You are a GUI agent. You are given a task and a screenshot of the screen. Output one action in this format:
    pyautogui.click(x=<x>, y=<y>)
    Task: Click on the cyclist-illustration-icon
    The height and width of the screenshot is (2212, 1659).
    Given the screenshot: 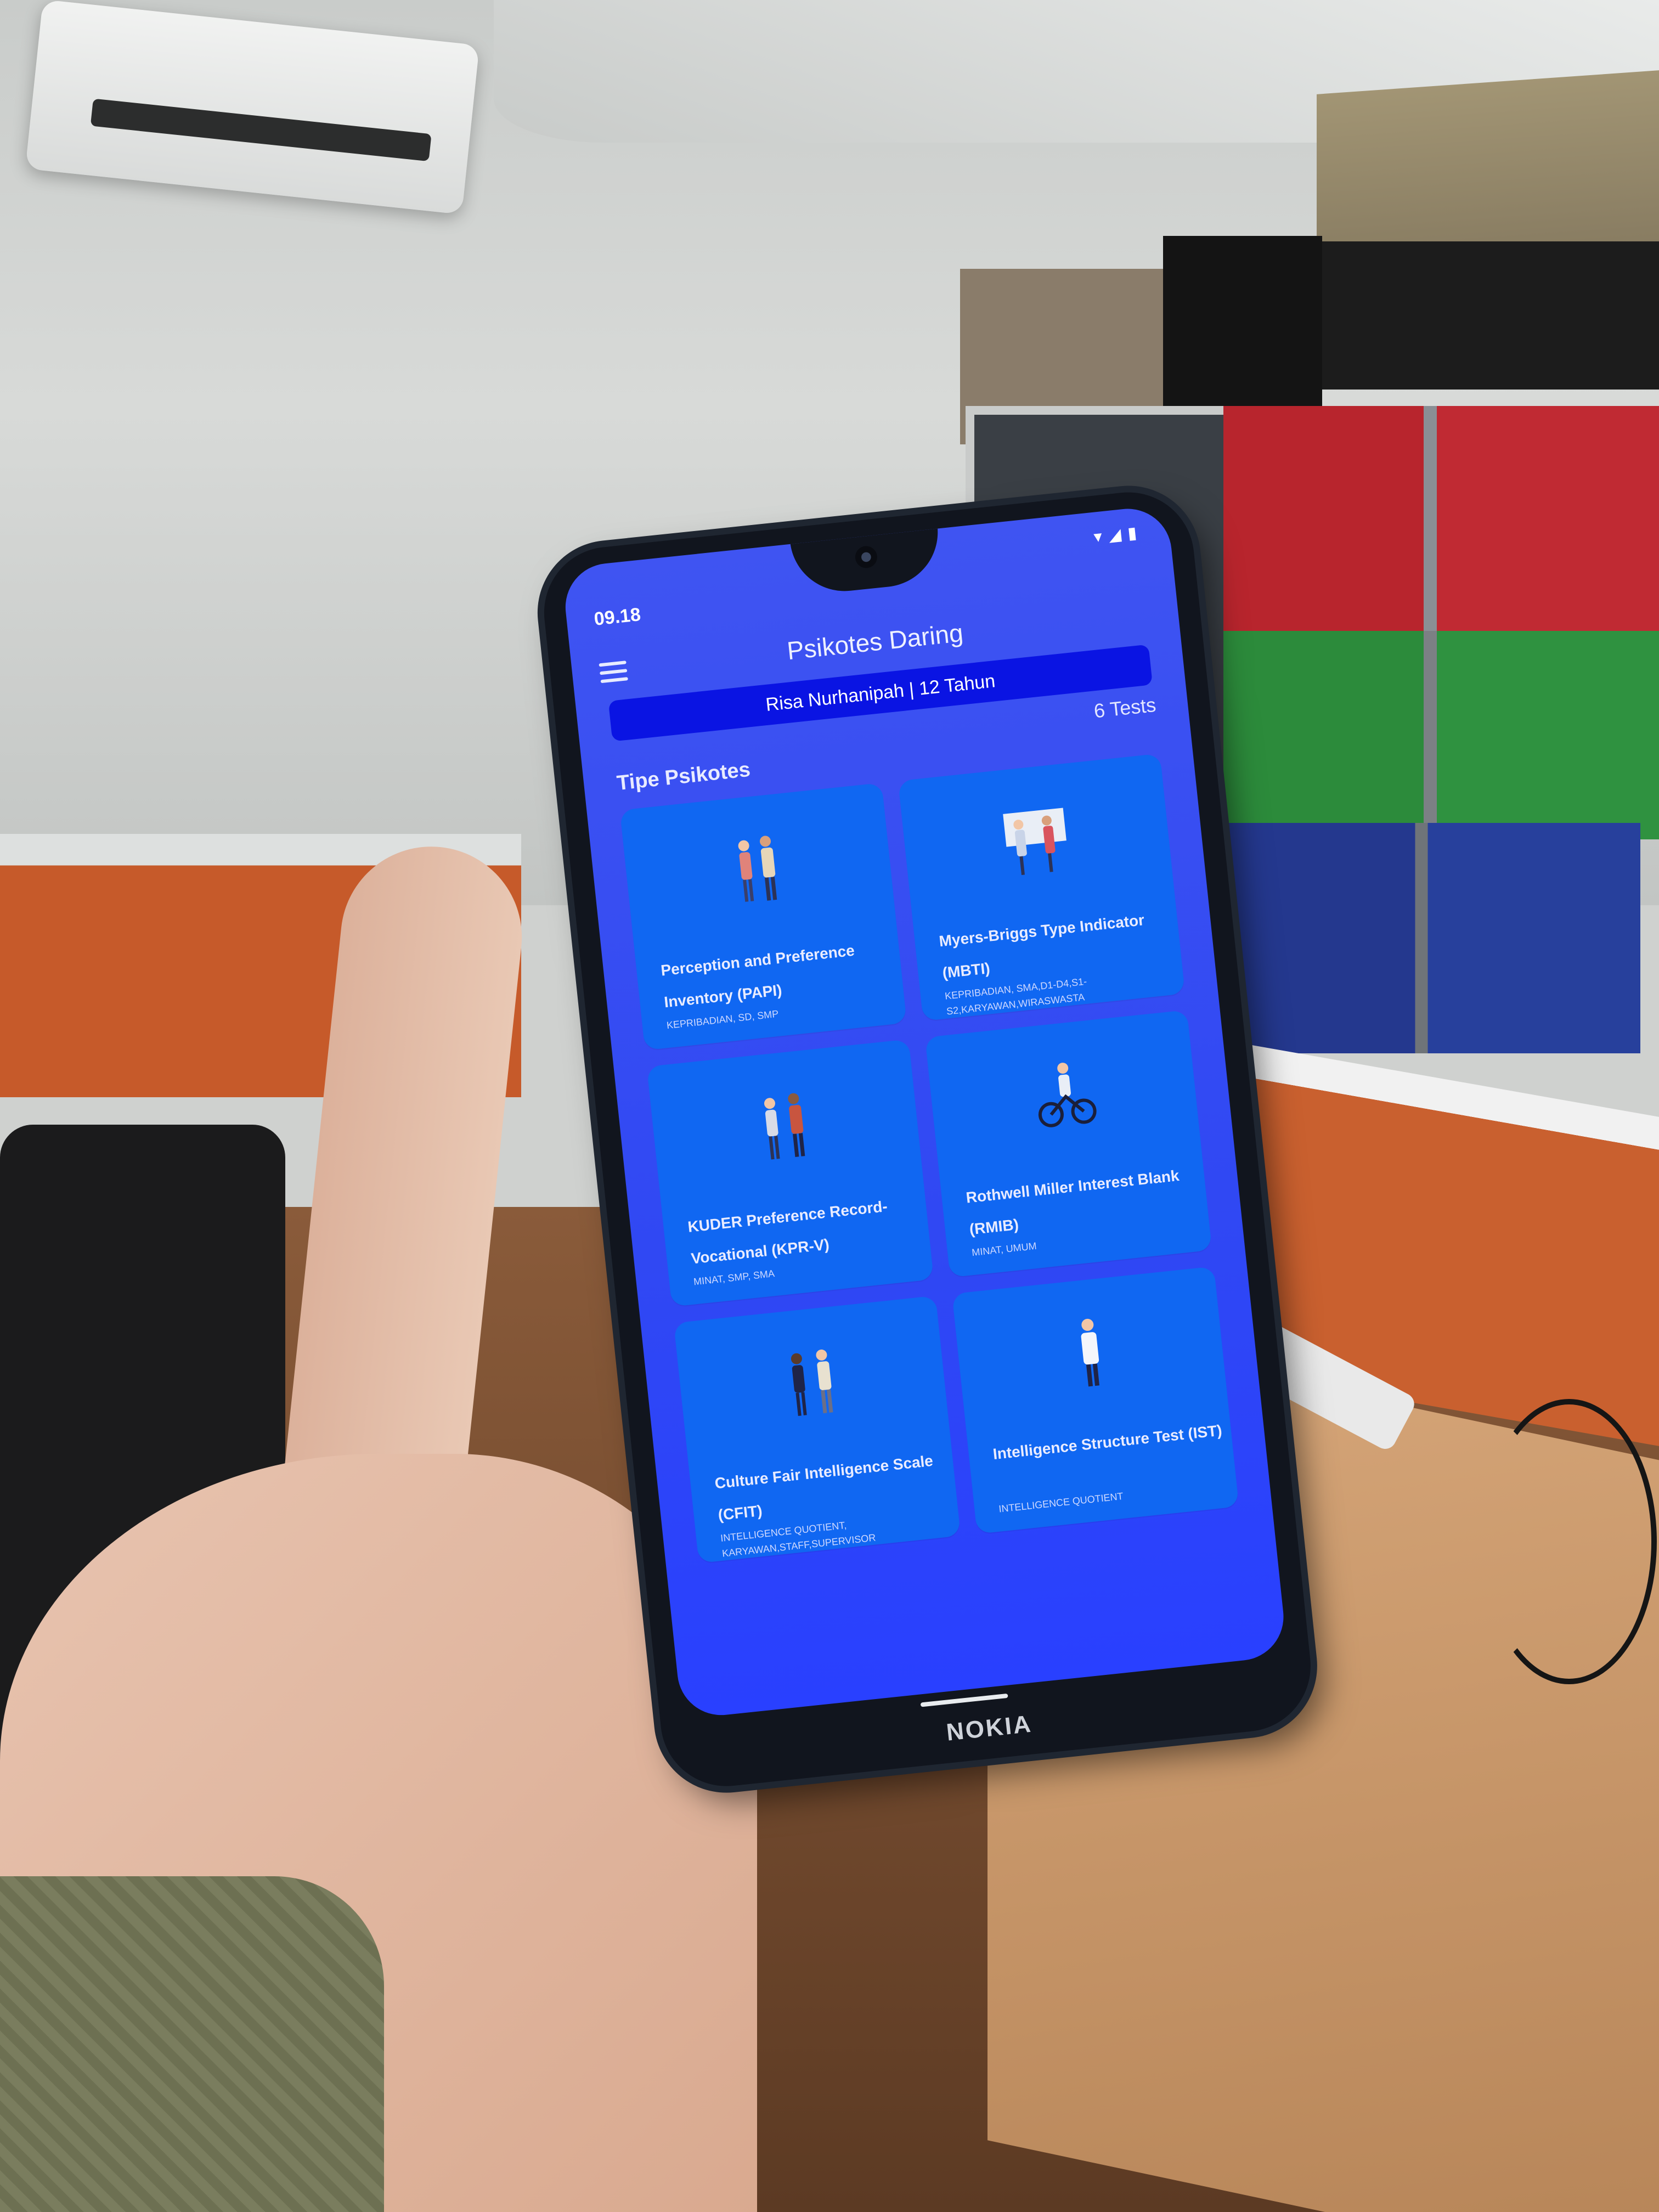 What is the action you would take?
    pyautogui.click(x=1067, y=1095)
    